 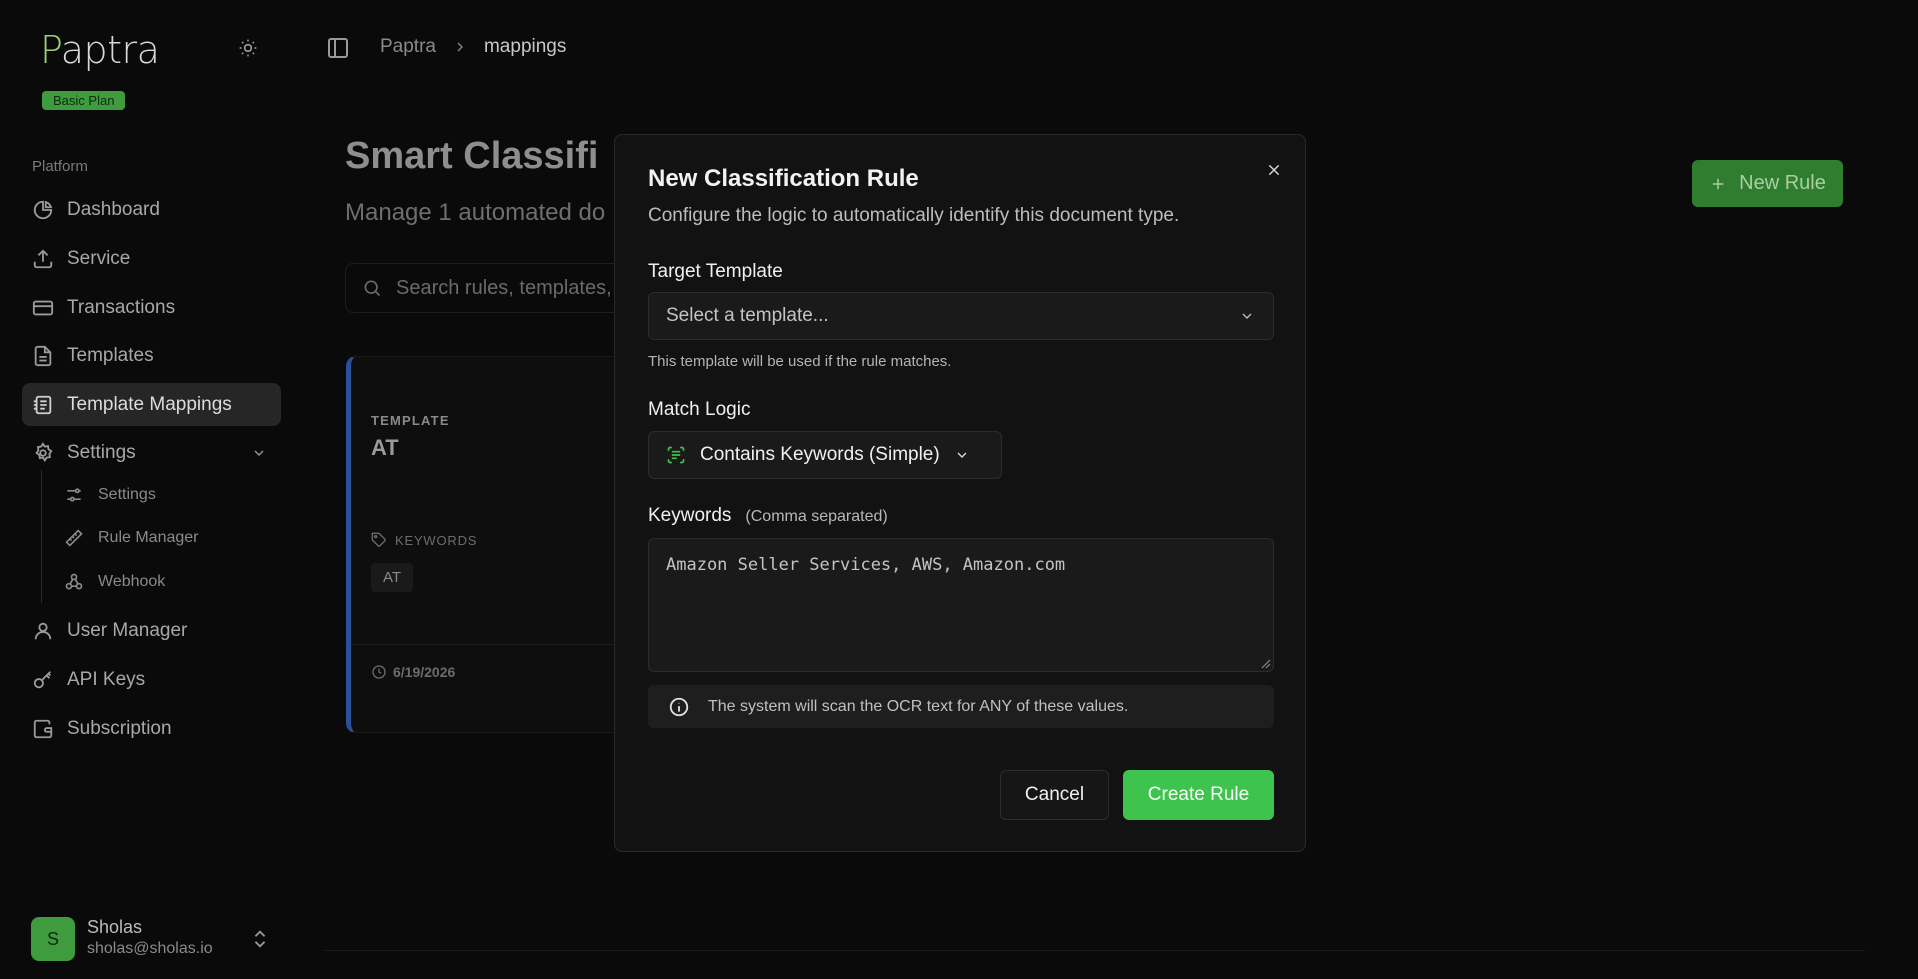 I want to click on sidebar-item-label: Templates, so click(x=110, y=355).